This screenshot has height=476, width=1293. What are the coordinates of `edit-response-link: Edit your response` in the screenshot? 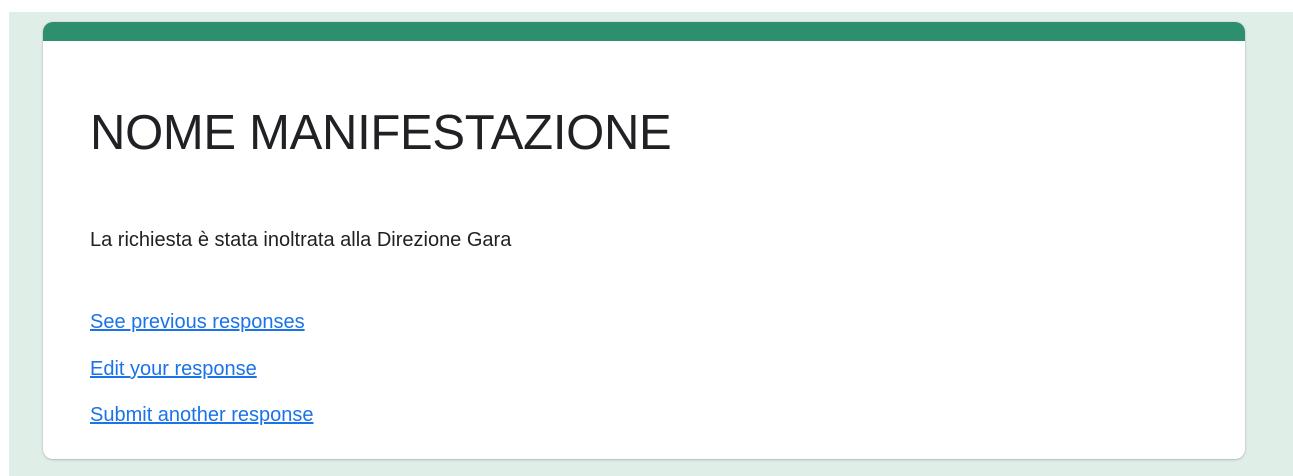 It's located at (173, 369).